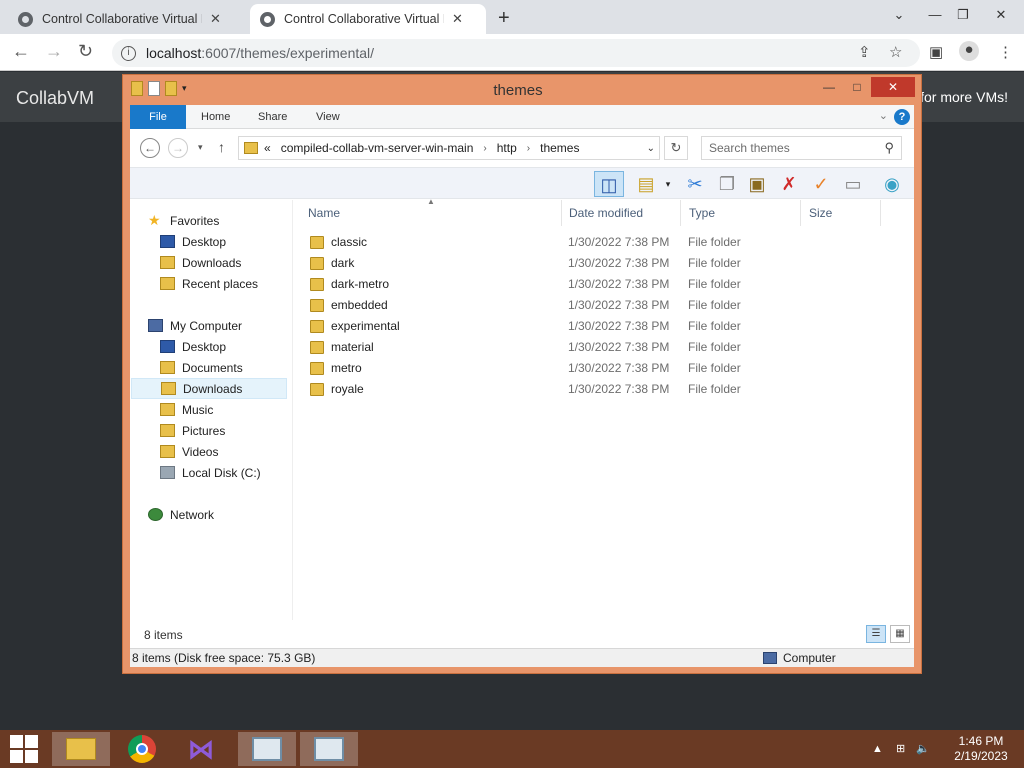  Describe the element at coordinates (981, 749) in the screenshot. I see `clock: 1:46 PM 2/19/2023` at that location.